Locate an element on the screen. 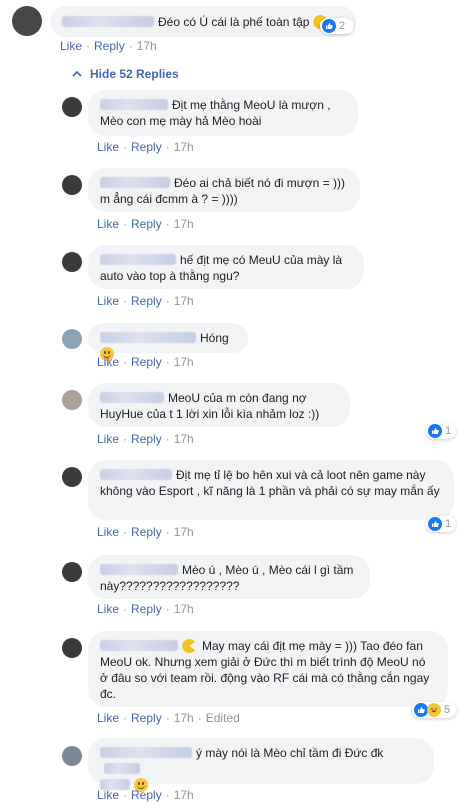 The height and width of the screenshot is (809, 472). comment-text: Hóng is located at coordinates (214, 338).